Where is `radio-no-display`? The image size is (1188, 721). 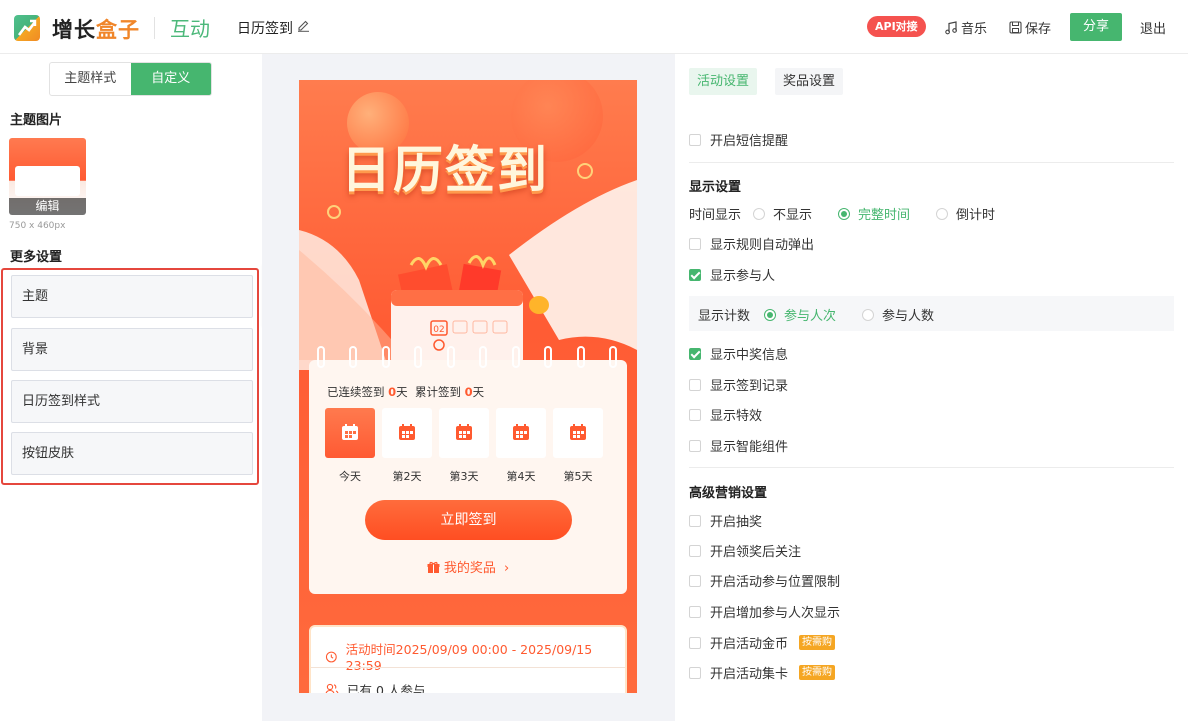
radio-no-display is located at coordinates (759, 213).